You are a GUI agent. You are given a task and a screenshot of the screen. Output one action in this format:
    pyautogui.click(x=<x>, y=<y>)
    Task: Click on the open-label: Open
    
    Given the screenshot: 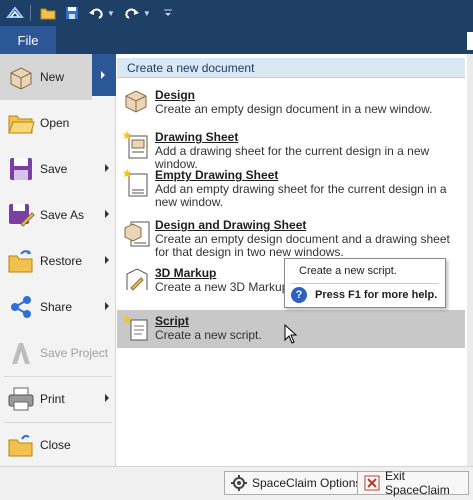 What is the action you would take?
    pyautogui.click(x=55, y=123)
    